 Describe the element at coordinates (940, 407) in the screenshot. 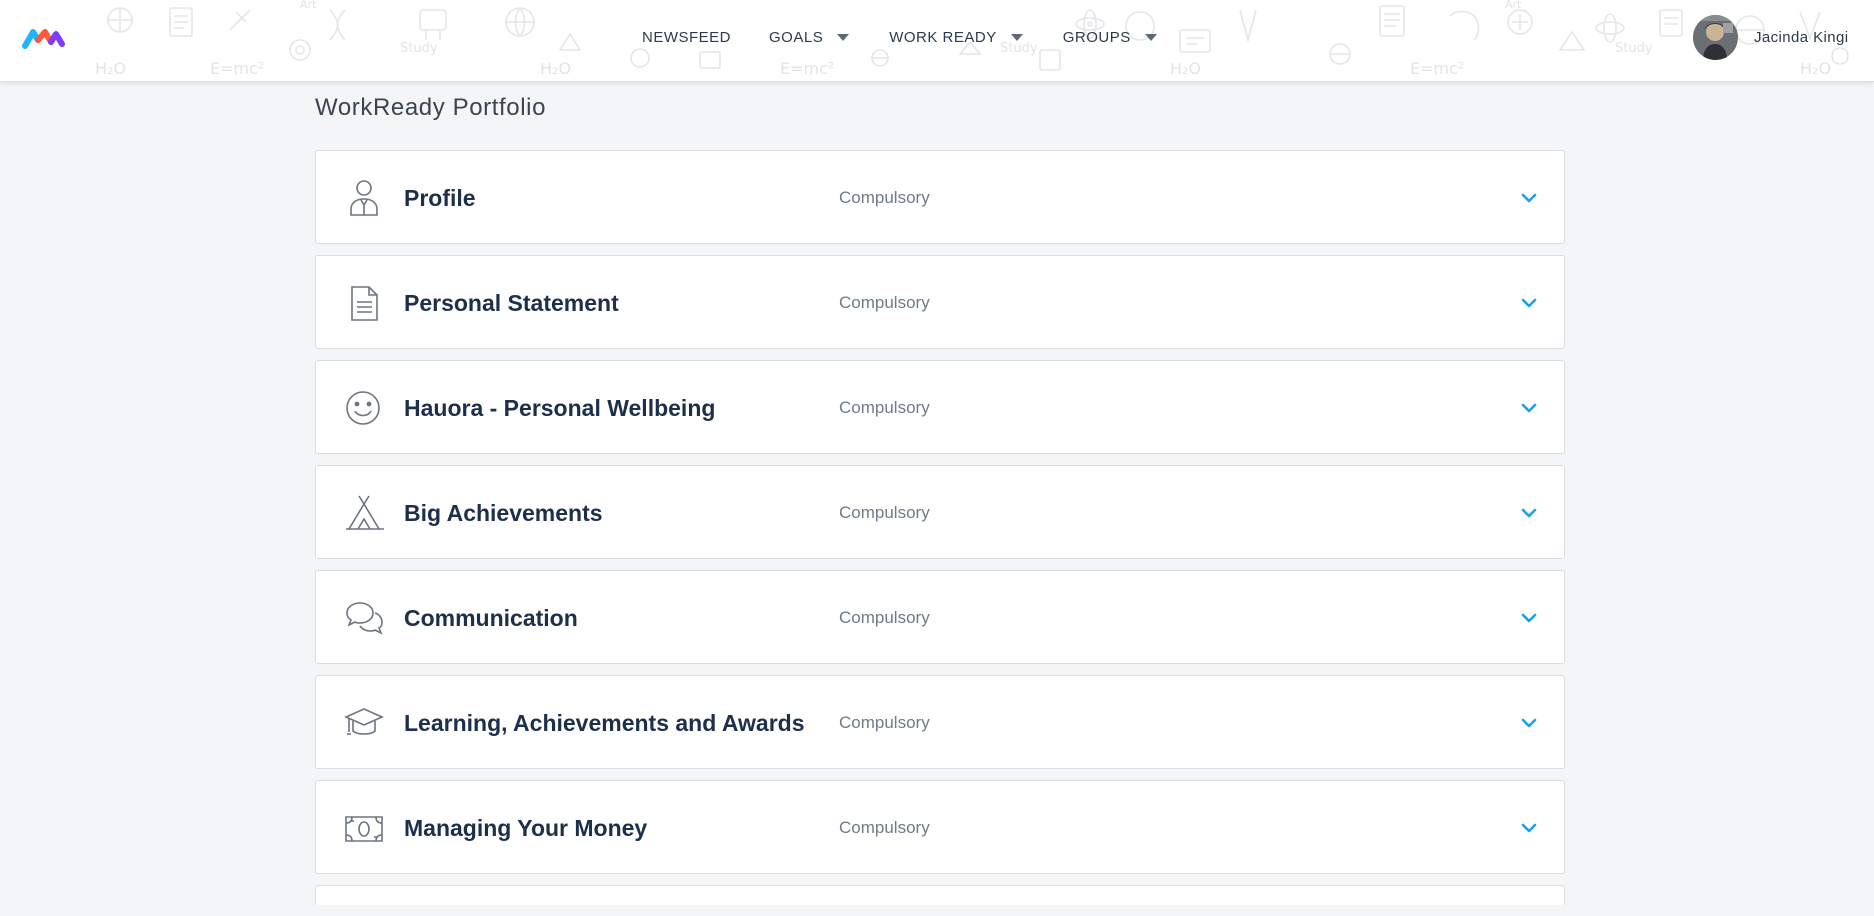

I see `section-card-hauora: Hauora - Personal Wellbeing Compulsory` at that location.